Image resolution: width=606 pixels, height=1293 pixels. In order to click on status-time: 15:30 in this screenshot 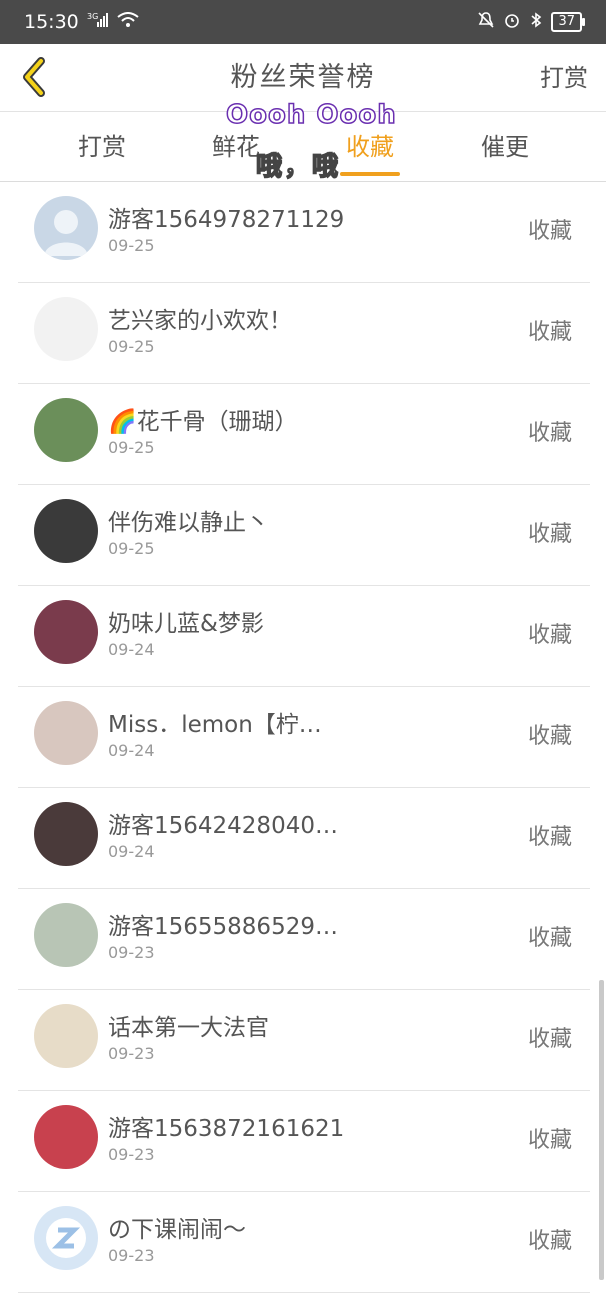, I will do `click(51, 22)`.